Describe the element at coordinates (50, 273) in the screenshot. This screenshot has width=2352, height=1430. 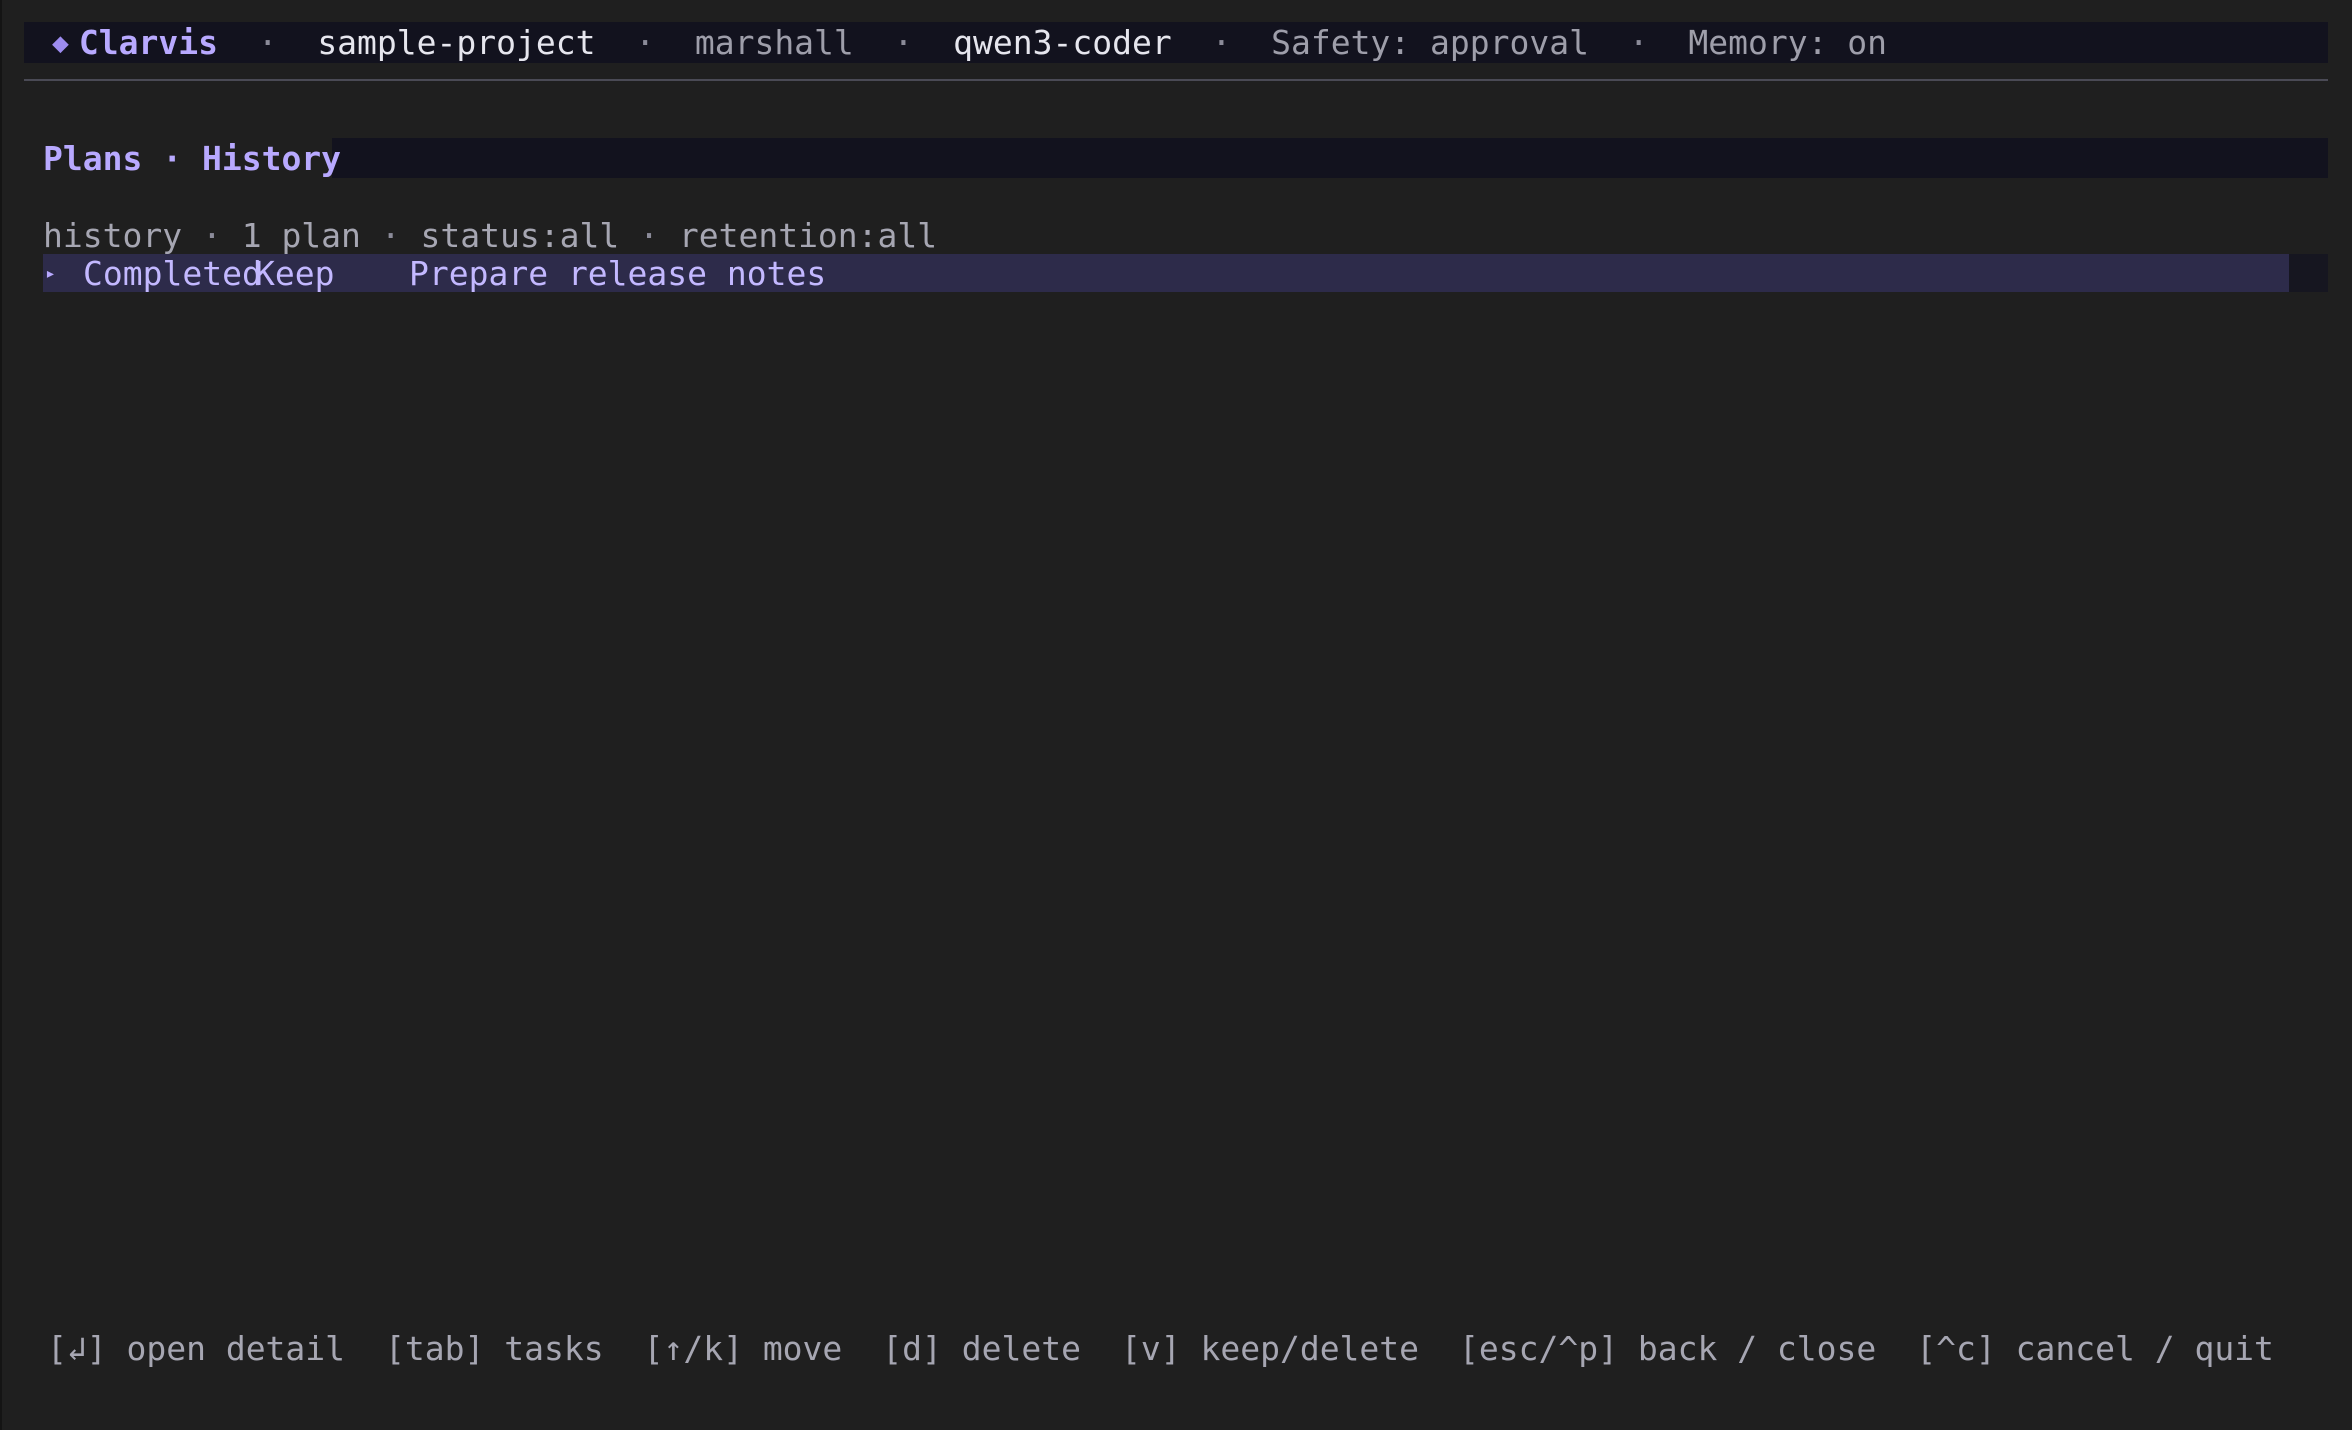
I see `caret-right-icon: ▸` at that location.